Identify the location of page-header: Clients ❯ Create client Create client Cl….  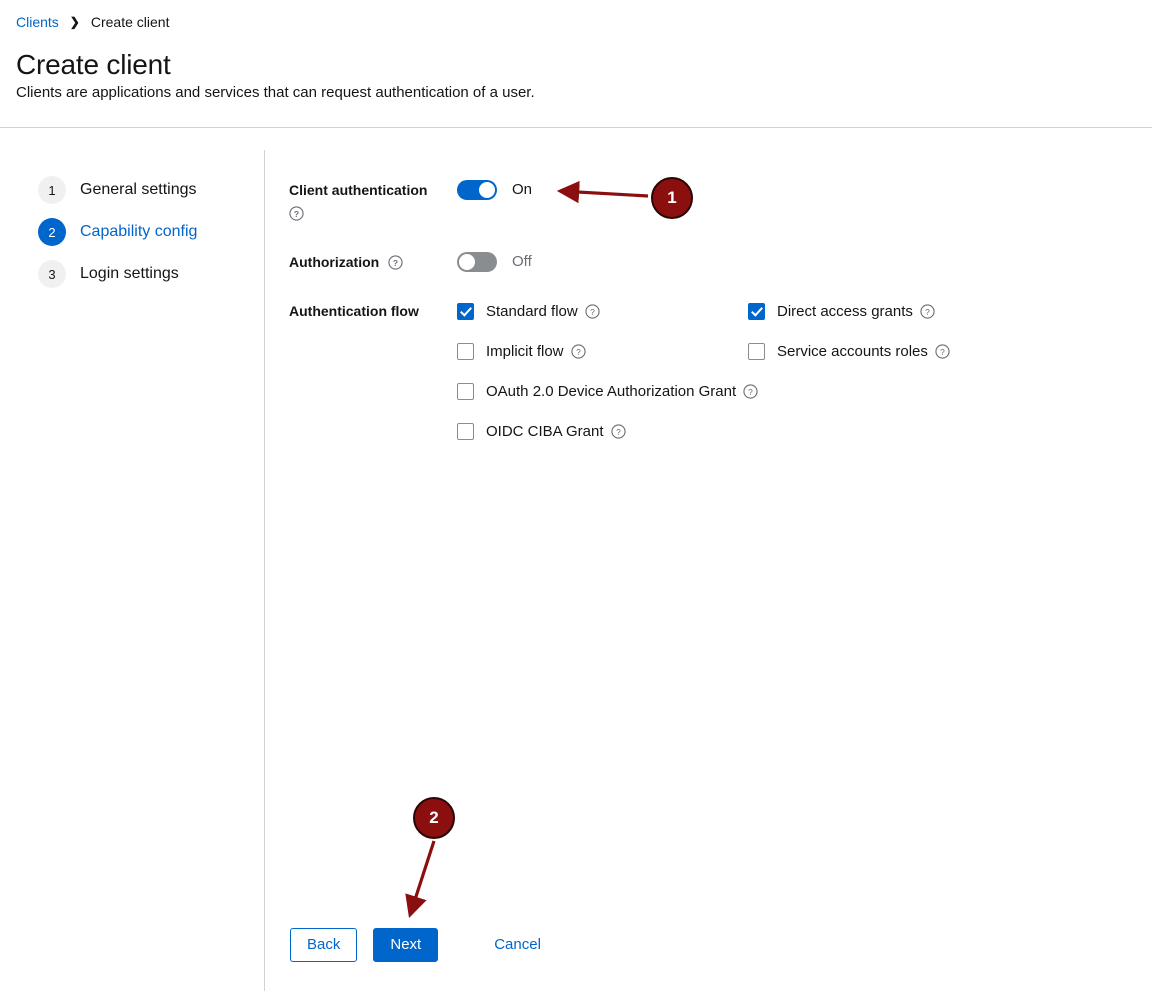
(576, 64).